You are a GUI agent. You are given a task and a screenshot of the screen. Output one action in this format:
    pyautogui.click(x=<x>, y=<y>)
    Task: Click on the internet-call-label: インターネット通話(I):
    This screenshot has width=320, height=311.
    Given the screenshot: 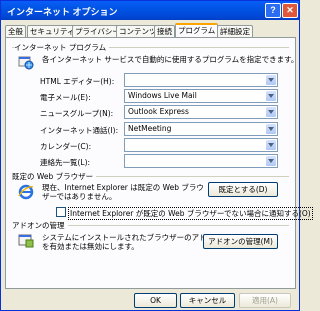 What is the action you would take?
    pyautogui.click(x=79, y=130)
    